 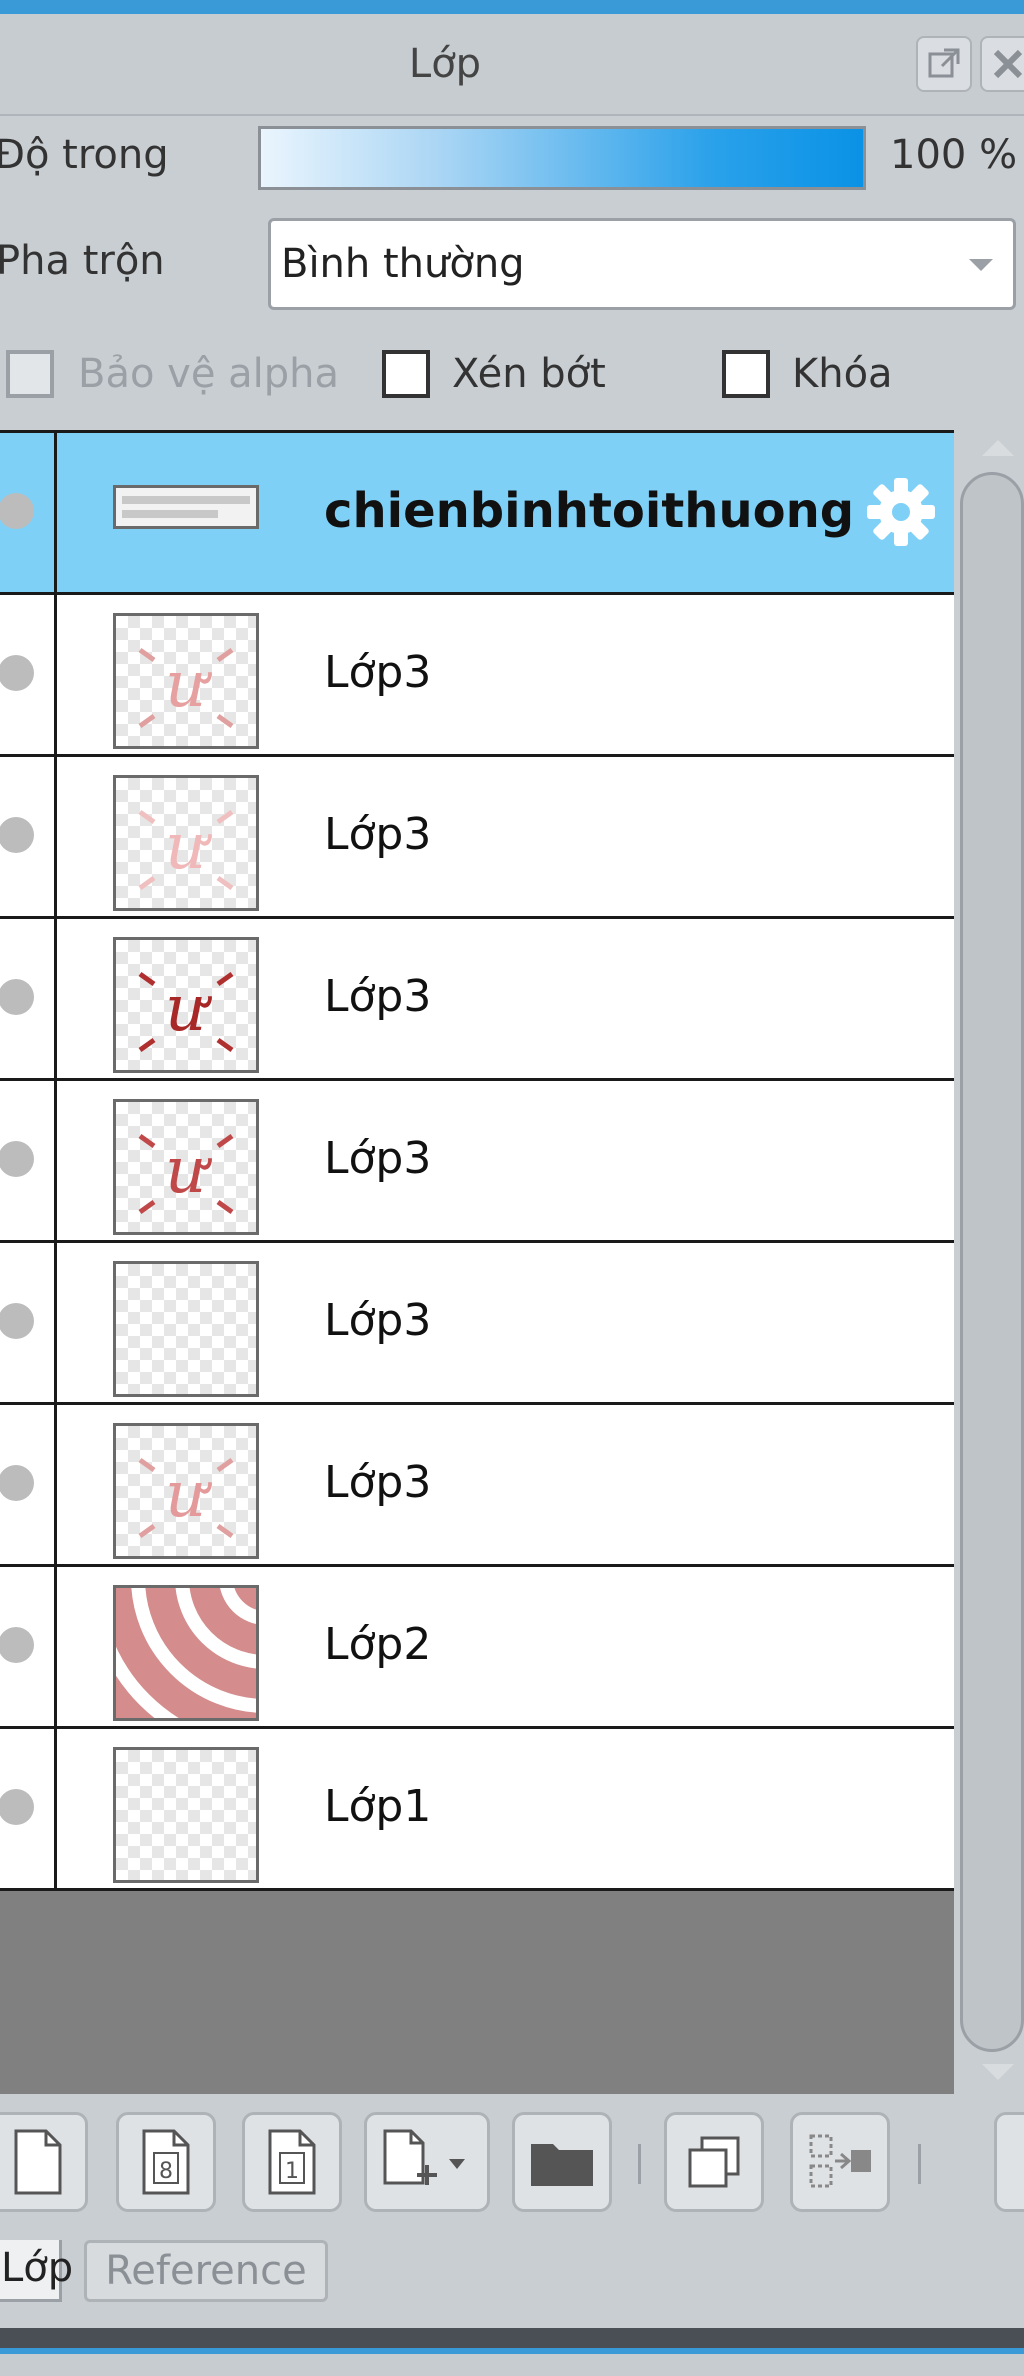 What do you see at coordinates (38, 2162) in the screenshot?
I see `new-page-icon` at bounding box center [38, 2162].